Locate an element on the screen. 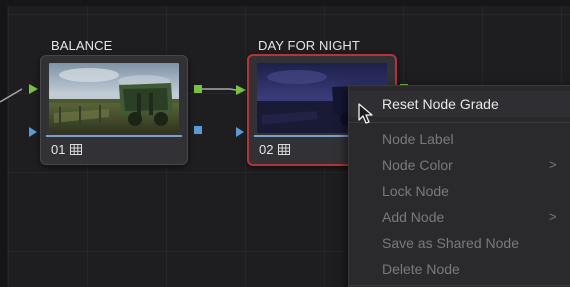 The width and height of the screenshot is (570, 287). input-connection-line is located at coordinates (11, 95).